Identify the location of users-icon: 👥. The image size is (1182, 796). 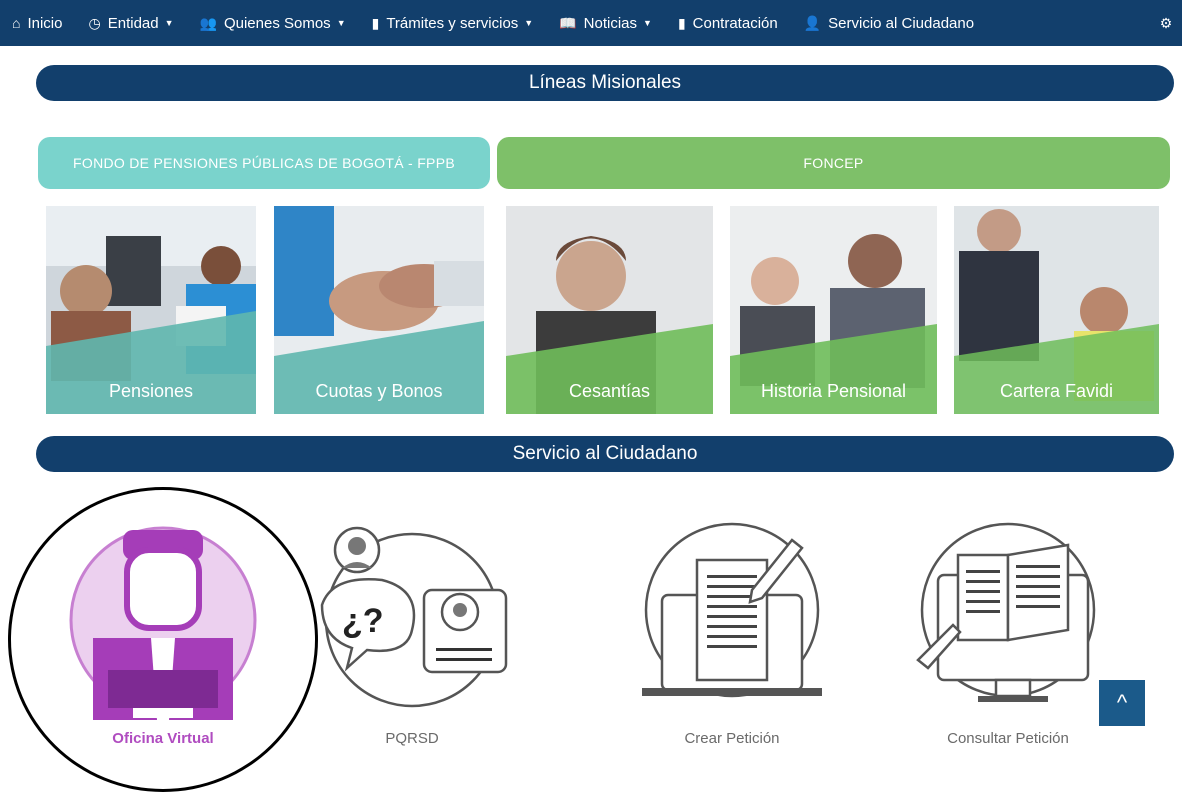
(208, 23).